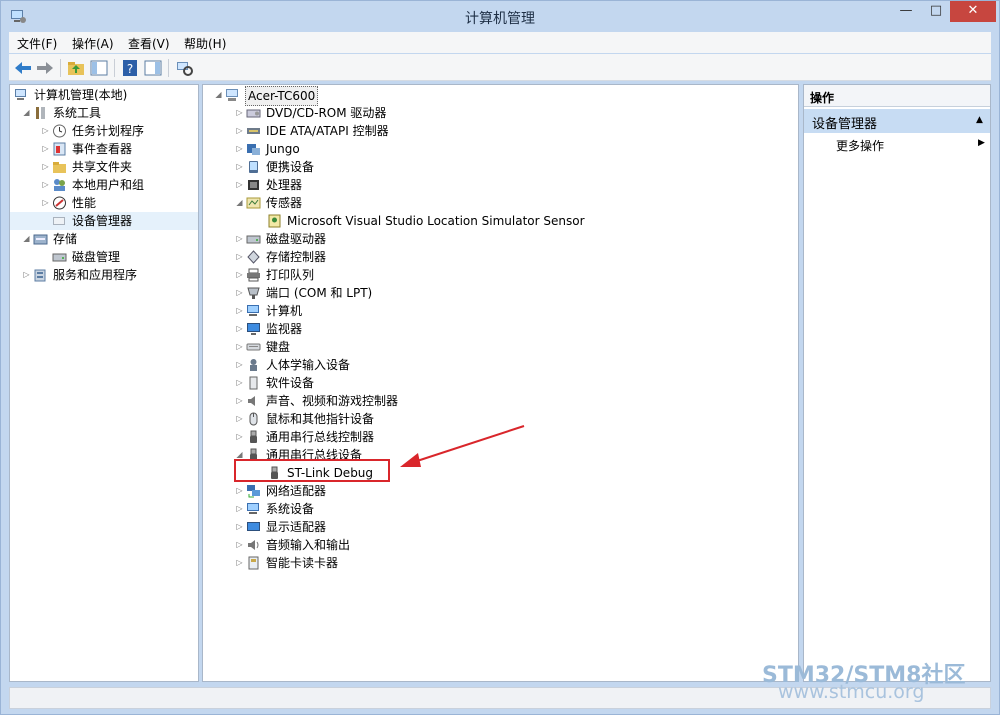 The width and height of the screenshot is (1000, 715). Describe the element at coordinates (979, 120) in the screenshot. I see `collapse-icon: ▲` at that location.